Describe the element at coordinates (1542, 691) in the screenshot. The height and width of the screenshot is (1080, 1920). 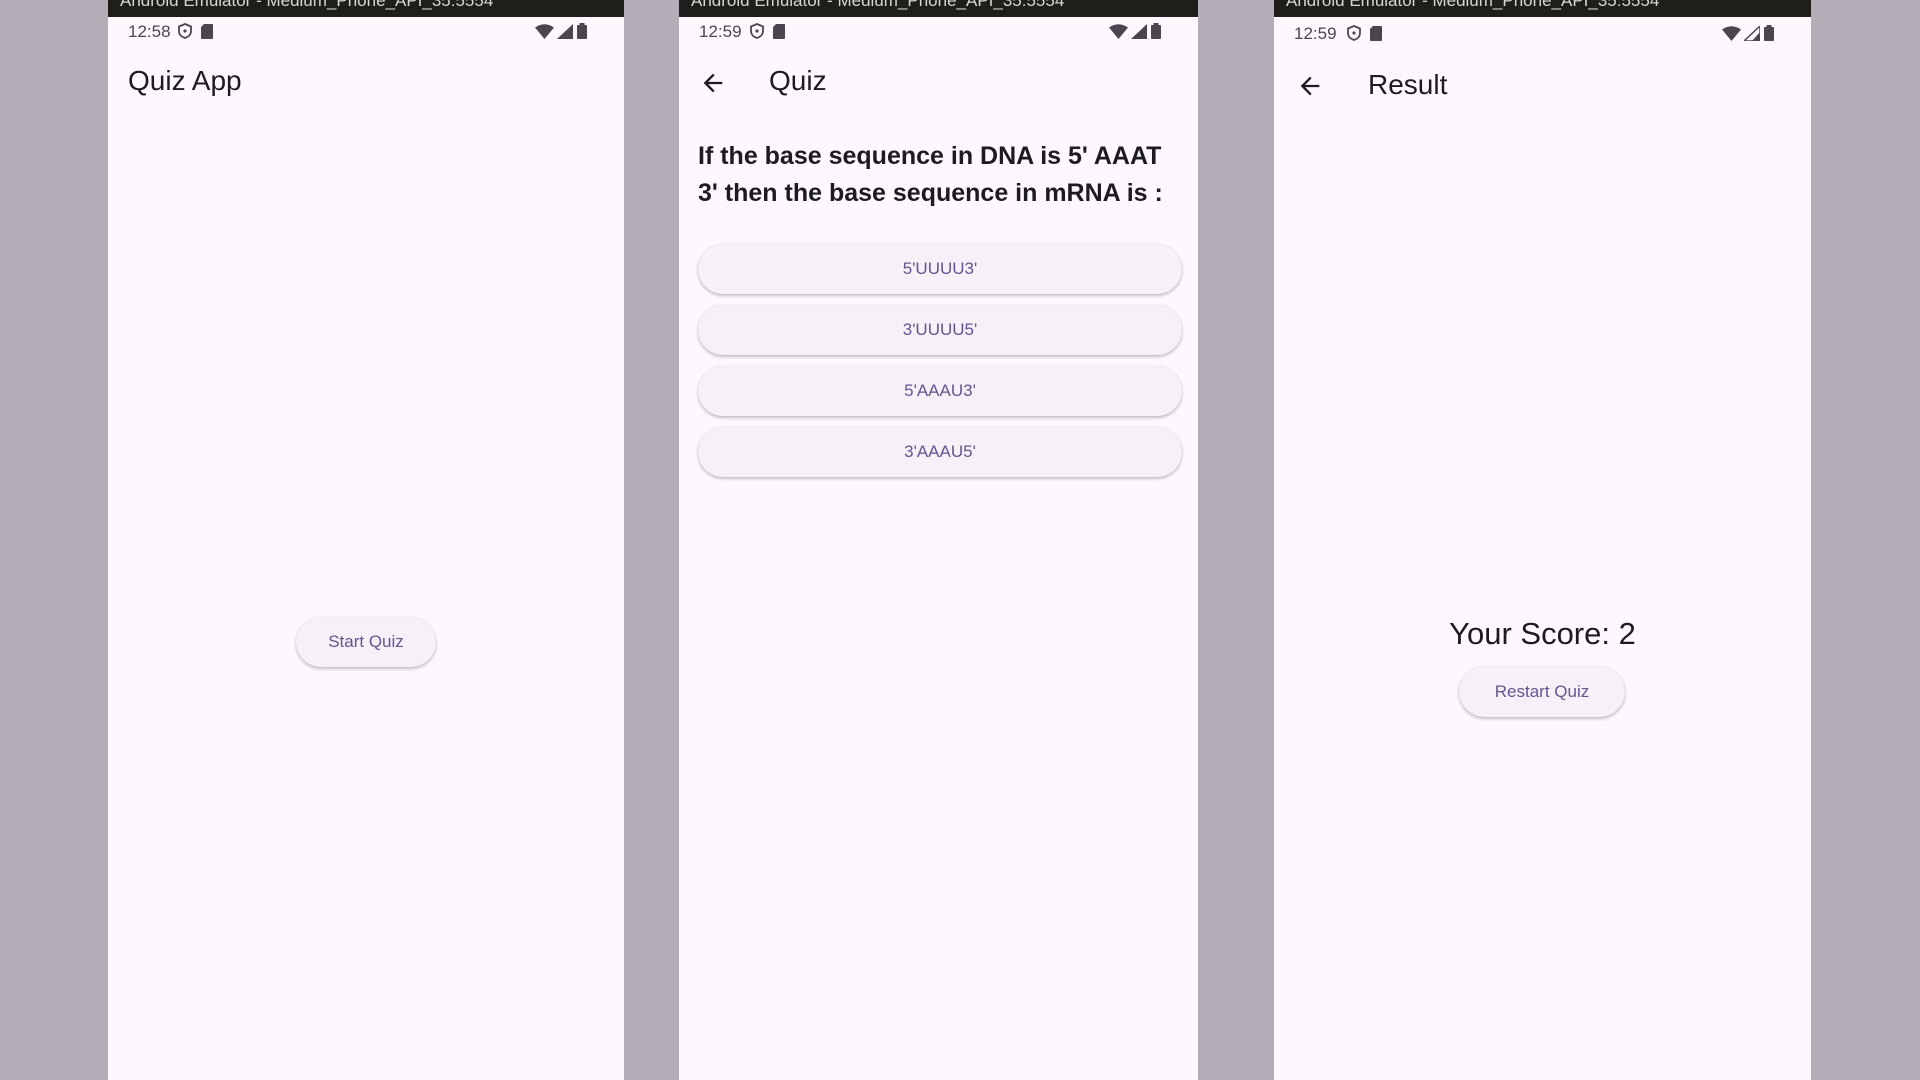
I see `restart-quiz-button: Restart Quiz` at that location.